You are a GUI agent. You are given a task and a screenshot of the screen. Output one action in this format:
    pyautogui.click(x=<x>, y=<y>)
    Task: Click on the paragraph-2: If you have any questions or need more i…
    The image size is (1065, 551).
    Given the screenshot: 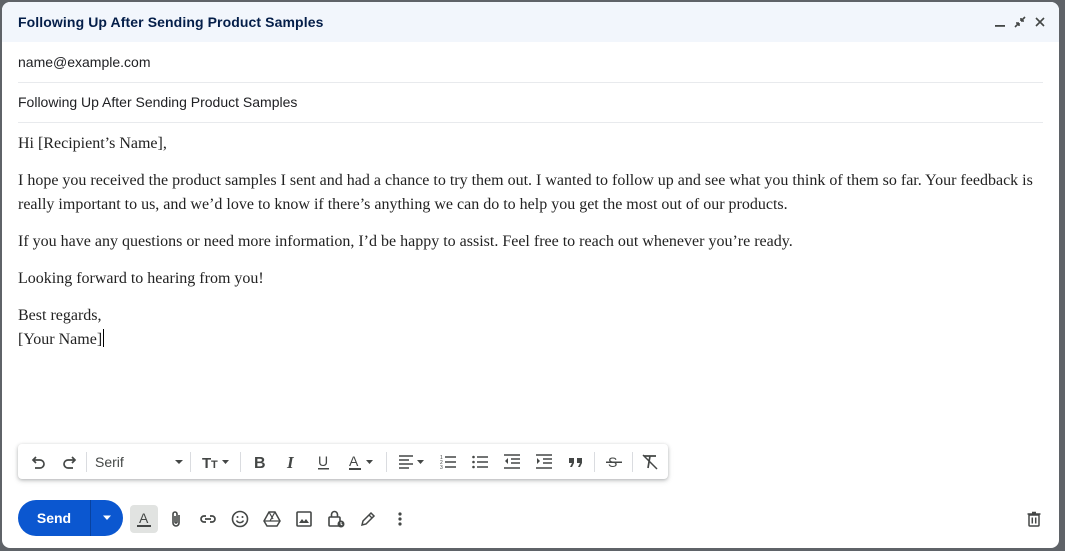 What is the action you would take?
    pyautogui.click(x=405, y=241)
    